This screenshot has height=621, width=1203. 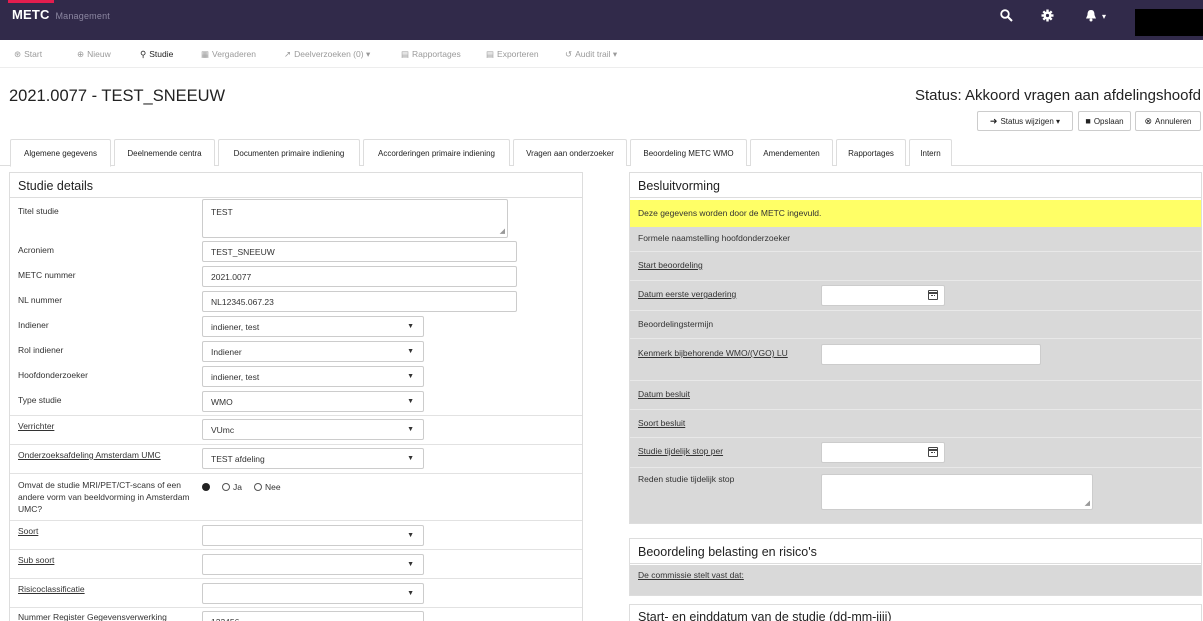 I want to click on radio-ja: Ja, so click(x=232, y=487).